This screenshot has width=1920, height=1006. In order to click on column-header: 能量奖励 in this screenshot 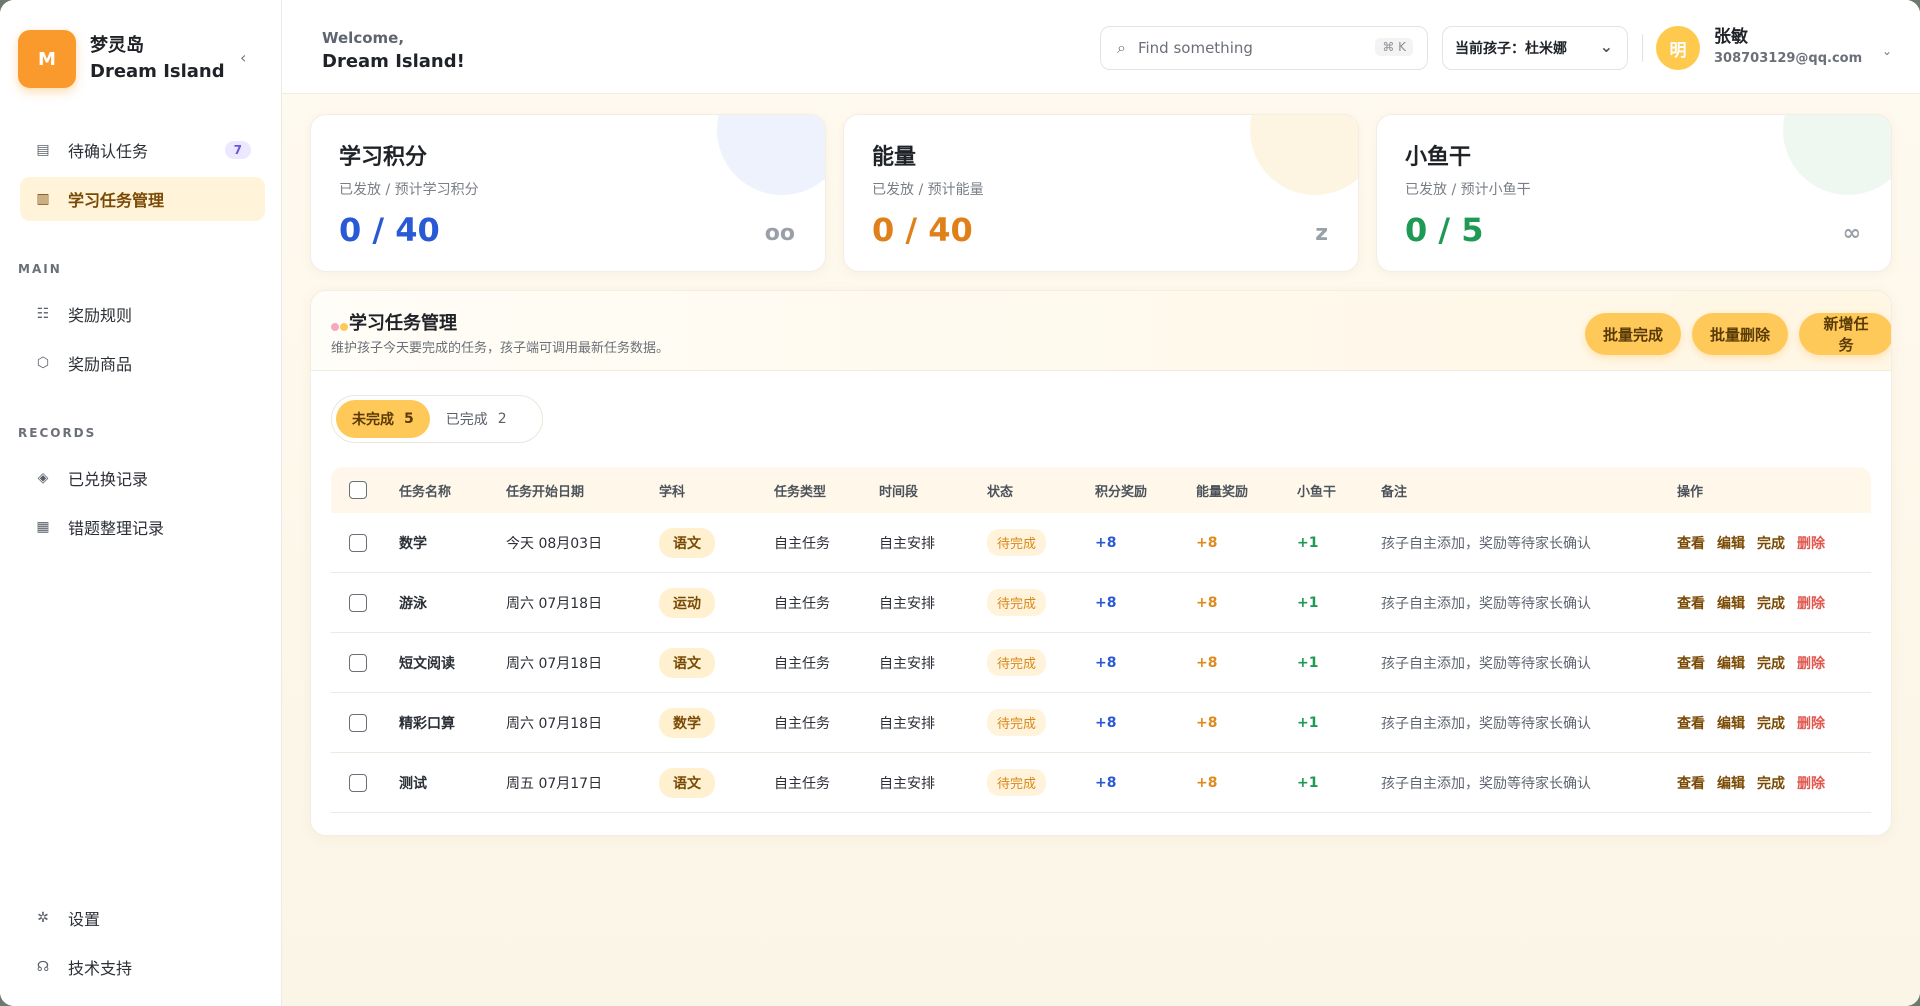, I will do `click(1222, 492)`.